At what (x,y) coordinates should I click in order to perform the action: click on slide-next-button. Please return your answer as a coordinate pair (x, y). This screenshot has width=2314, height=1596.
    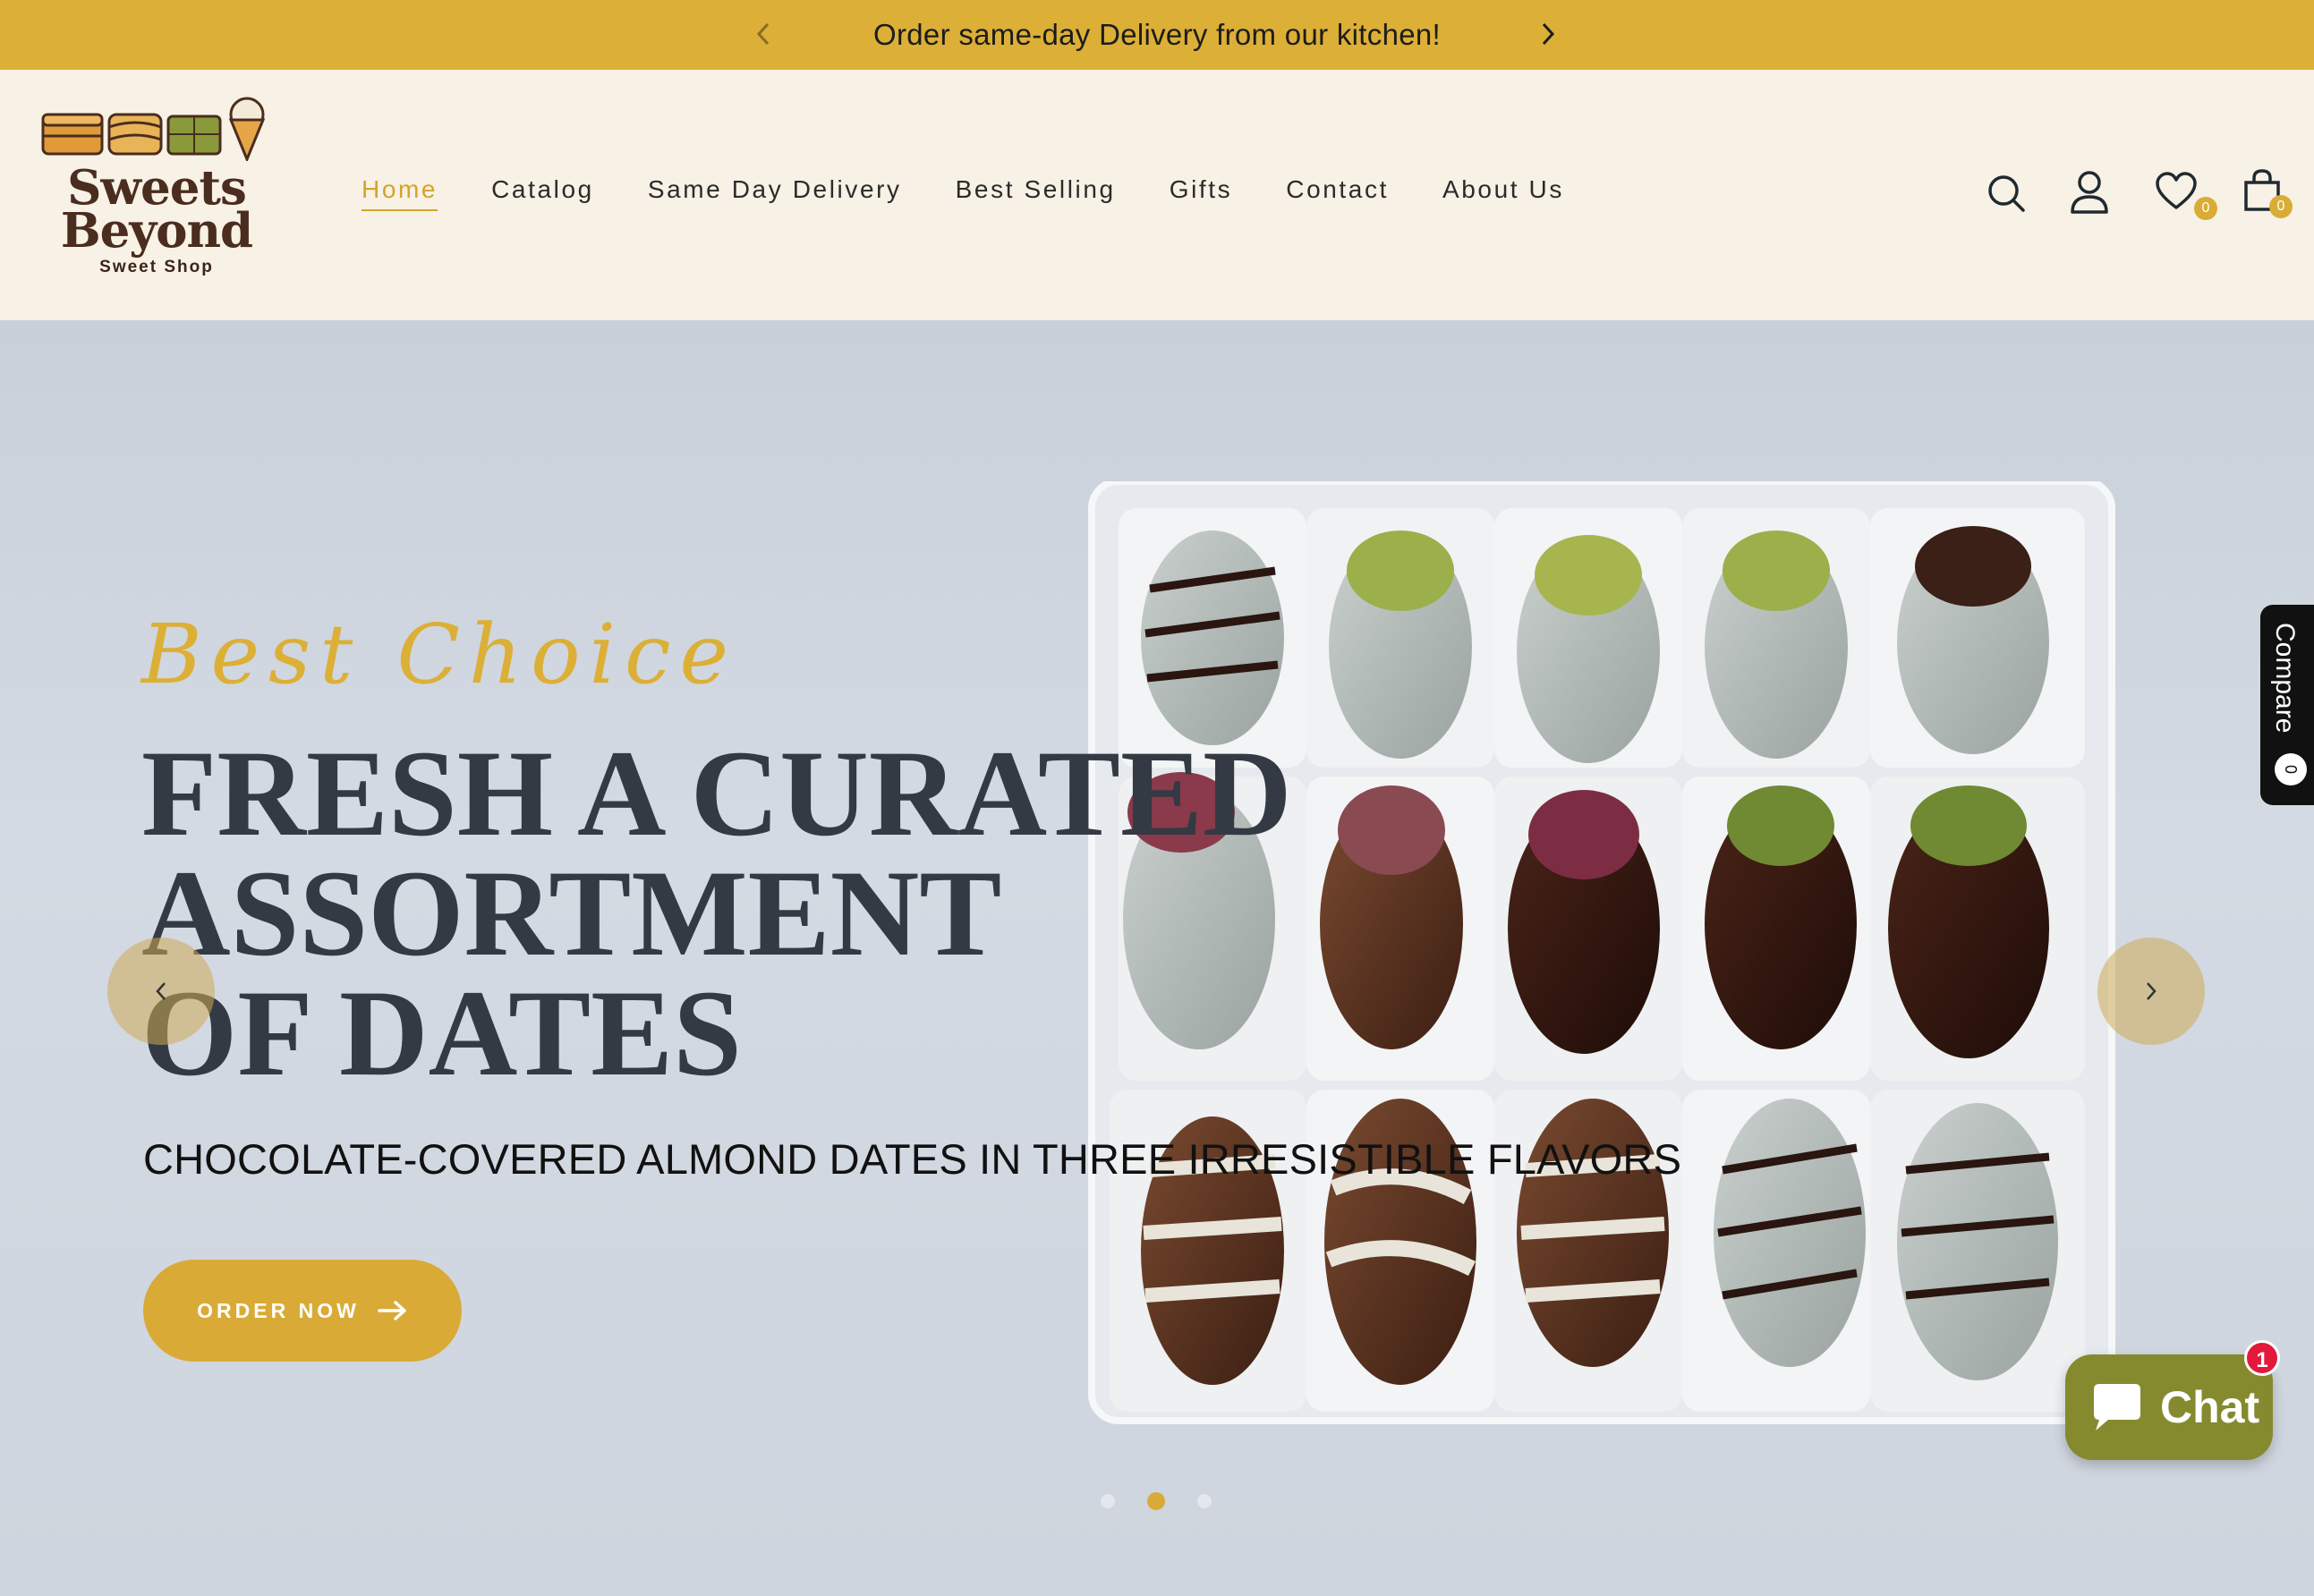
    Looking at the image, I should click on (2151, 992).